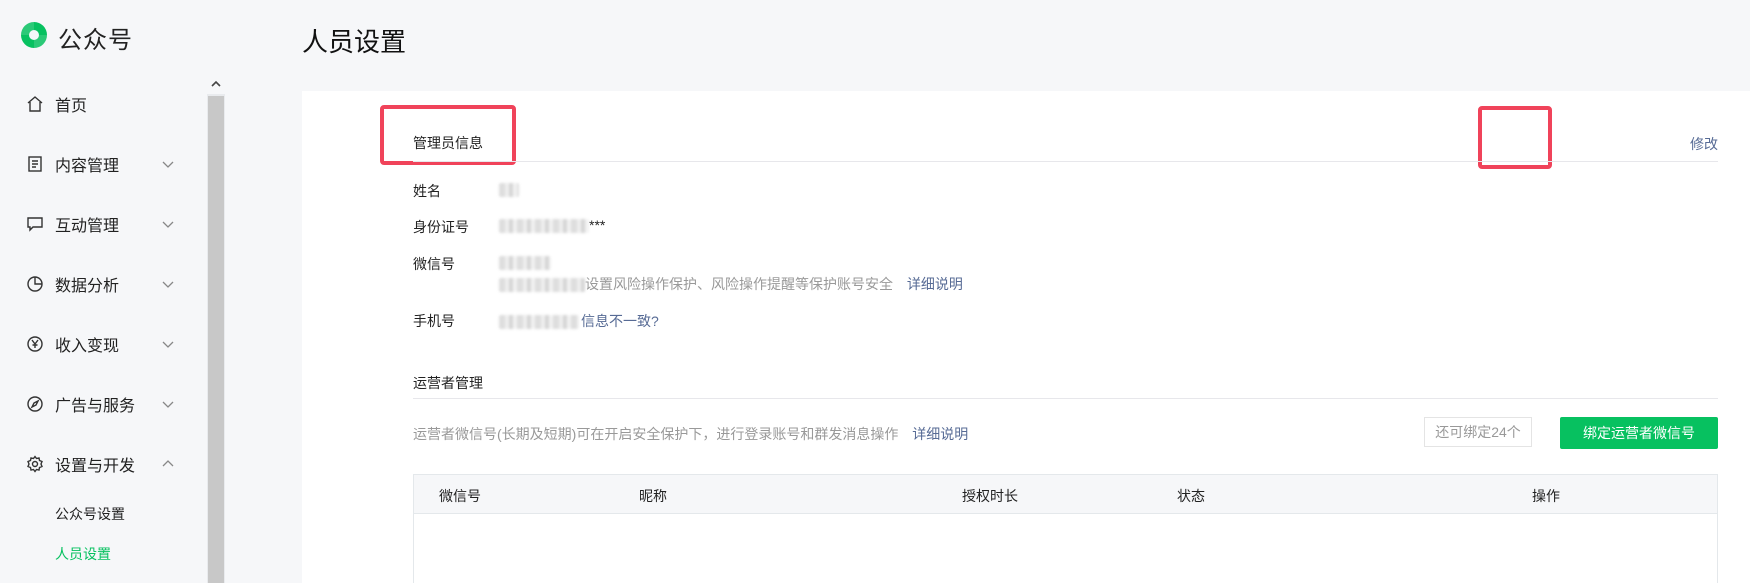  What do you see at coordinates (448, 383) in the screenshot?
I see `operators-section-title: 运营者管理` at bounding box center [448, 383].